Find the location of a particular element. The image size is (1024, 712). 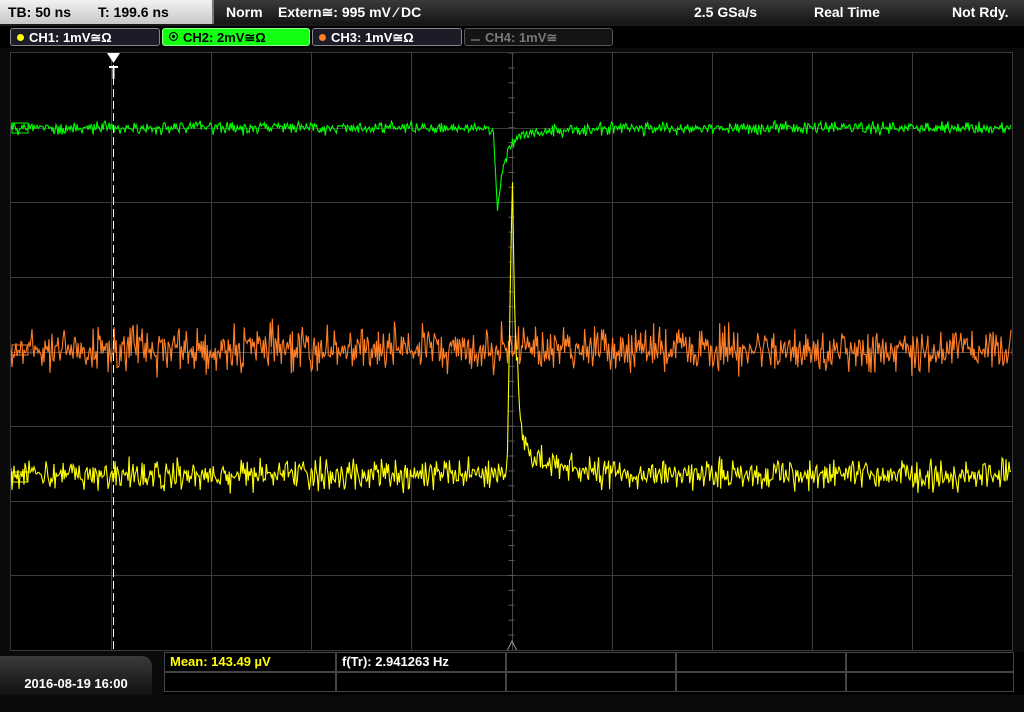

channel-1-label: CH1: 1mV≅Ω is located at coordinates (70, 37).